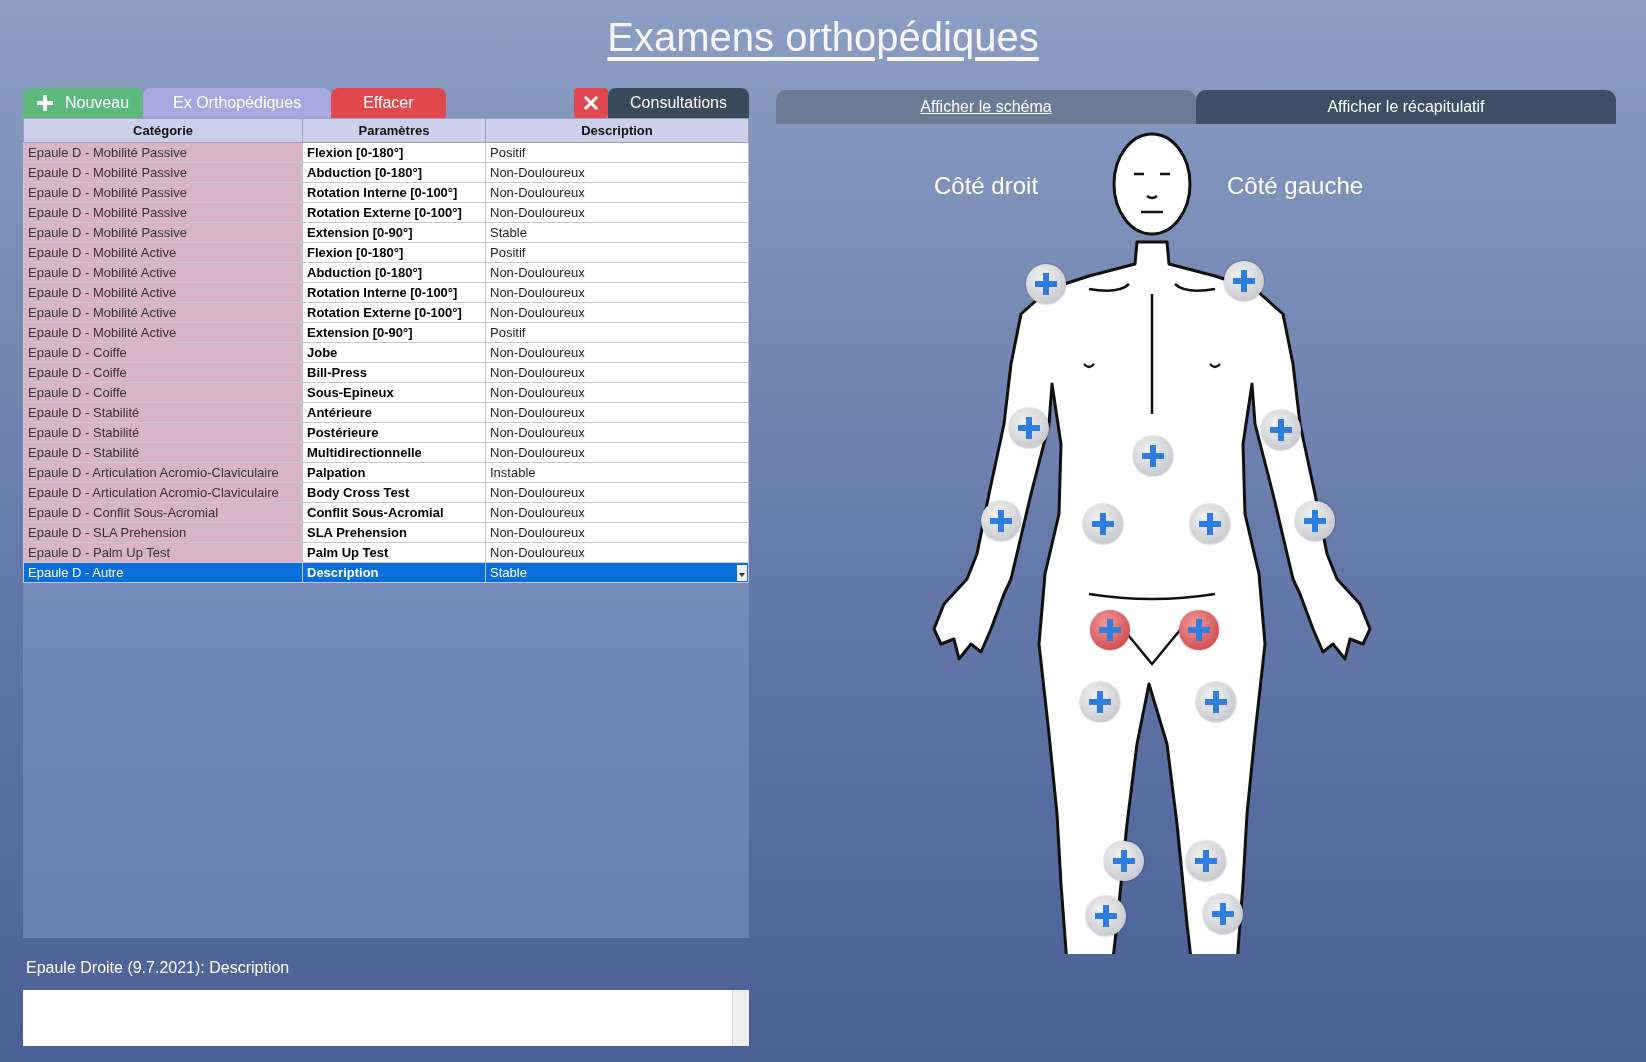 The width and height of the screenshot is (1646, 1062). Describe the element at coordinates (986, 107) in the screenshot. I see `show-diagram-link: Afficher le schéma` at that location.